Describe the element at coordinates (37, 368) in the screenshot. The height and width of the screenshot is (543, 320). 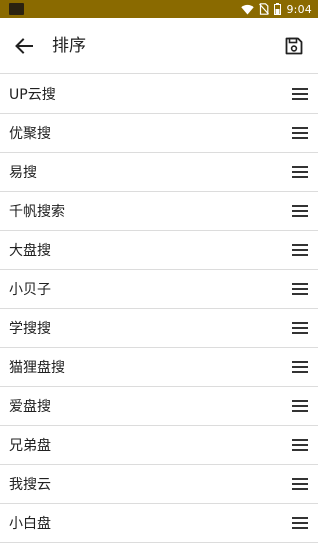
I see `list-item-label: 猫狸盘搜` at that location.